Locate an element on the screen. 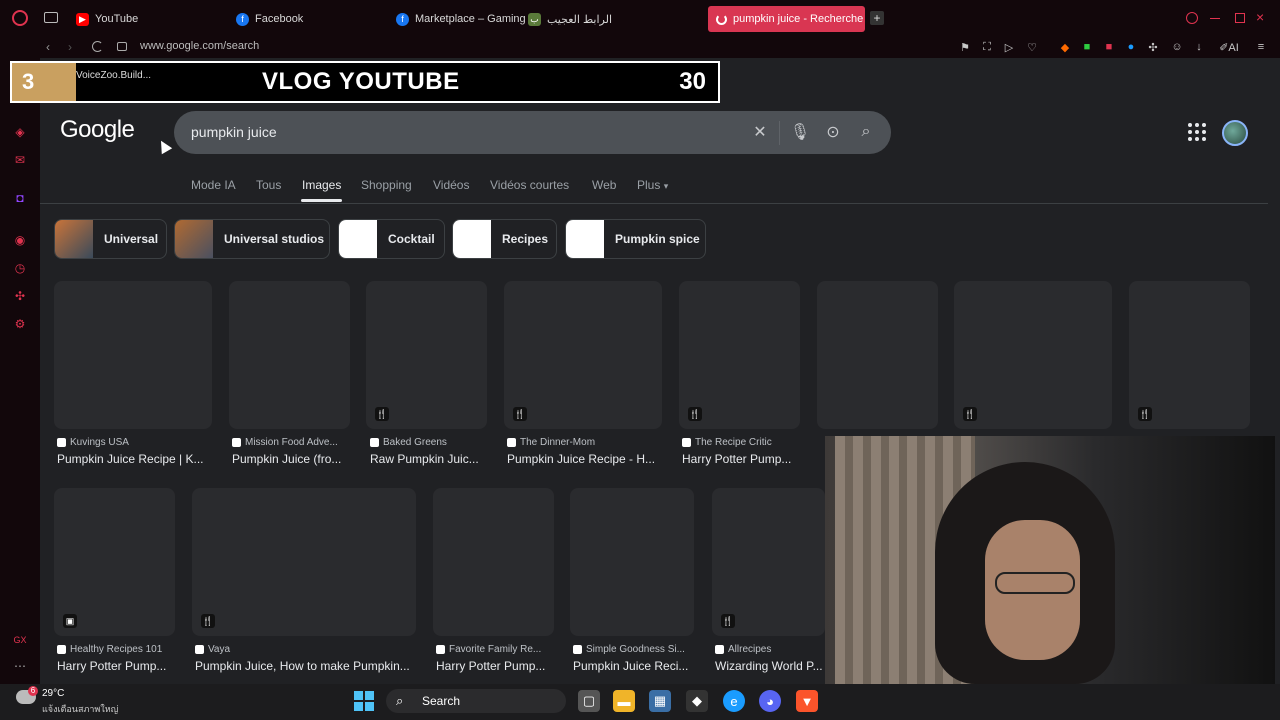 This screenshot has height=720, width=1280. lock-icon is located at coordinates (122, 46).